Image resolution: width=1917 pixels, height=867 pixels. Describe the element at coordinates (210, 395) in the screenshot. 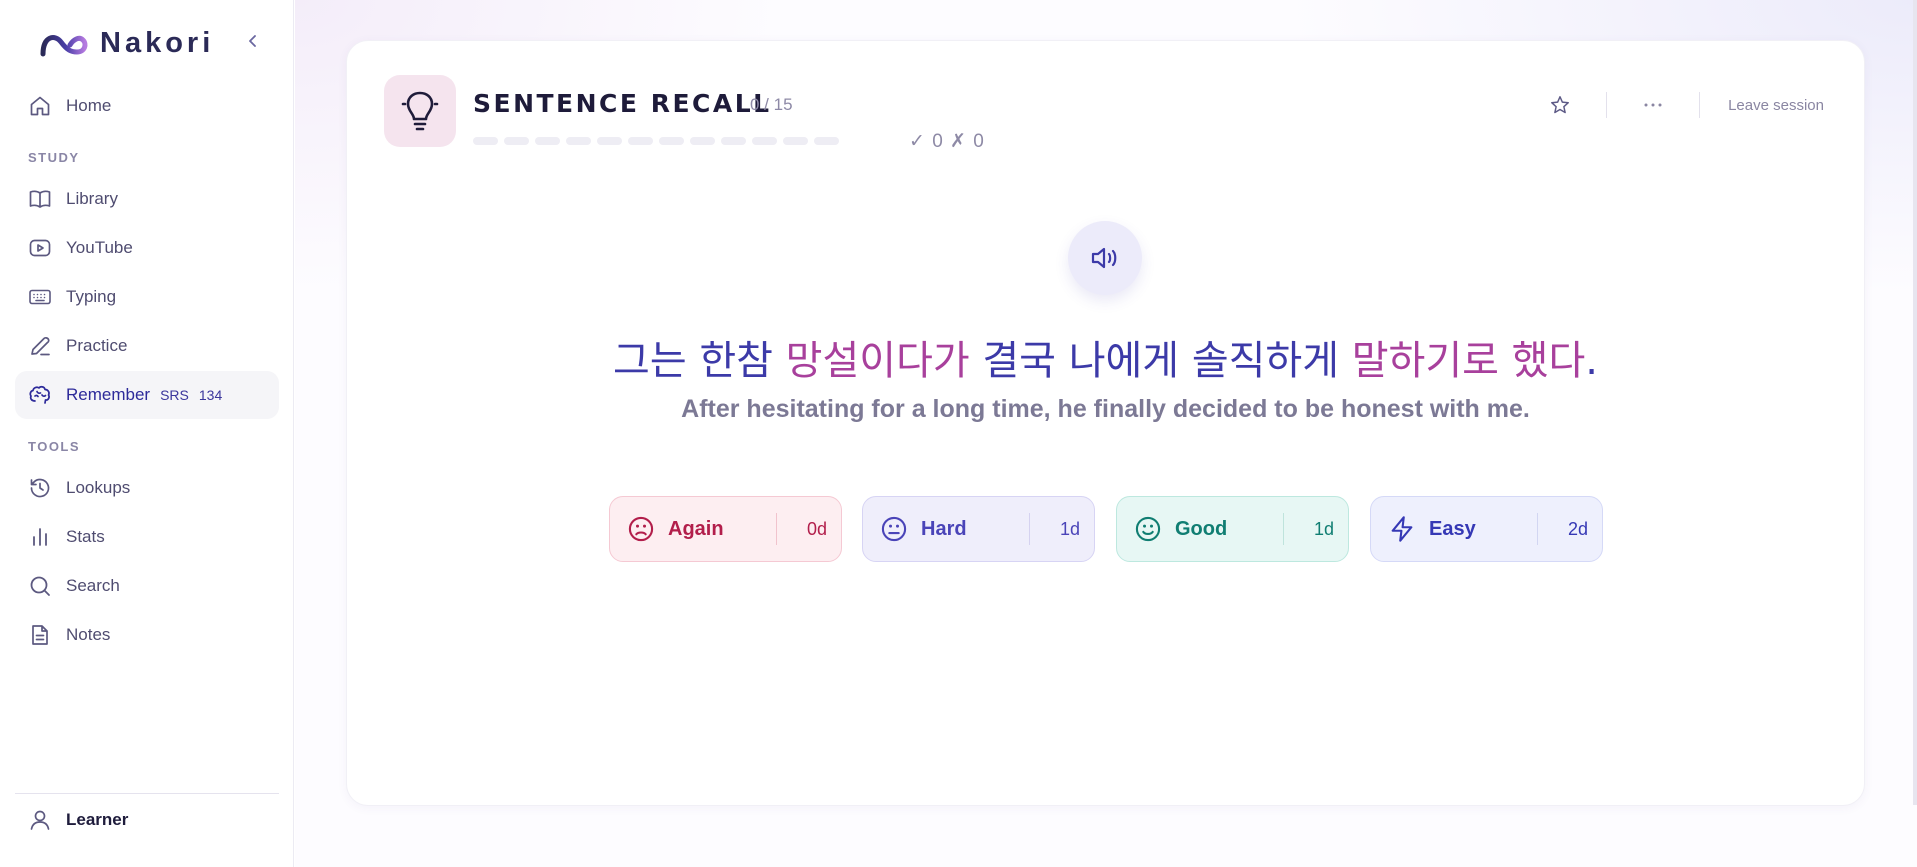

I see `srs-count-badge: 134` at that location.